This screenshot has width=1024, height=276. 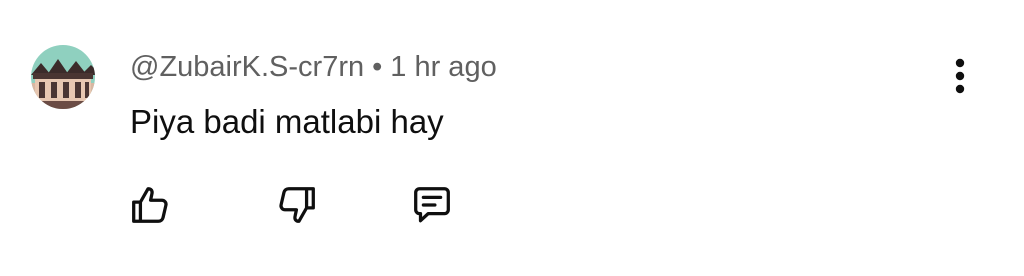 I want to click on comment-meta: @ZubairK.S-cr7rn • 1 hr ago, so click(x=313, y=67).